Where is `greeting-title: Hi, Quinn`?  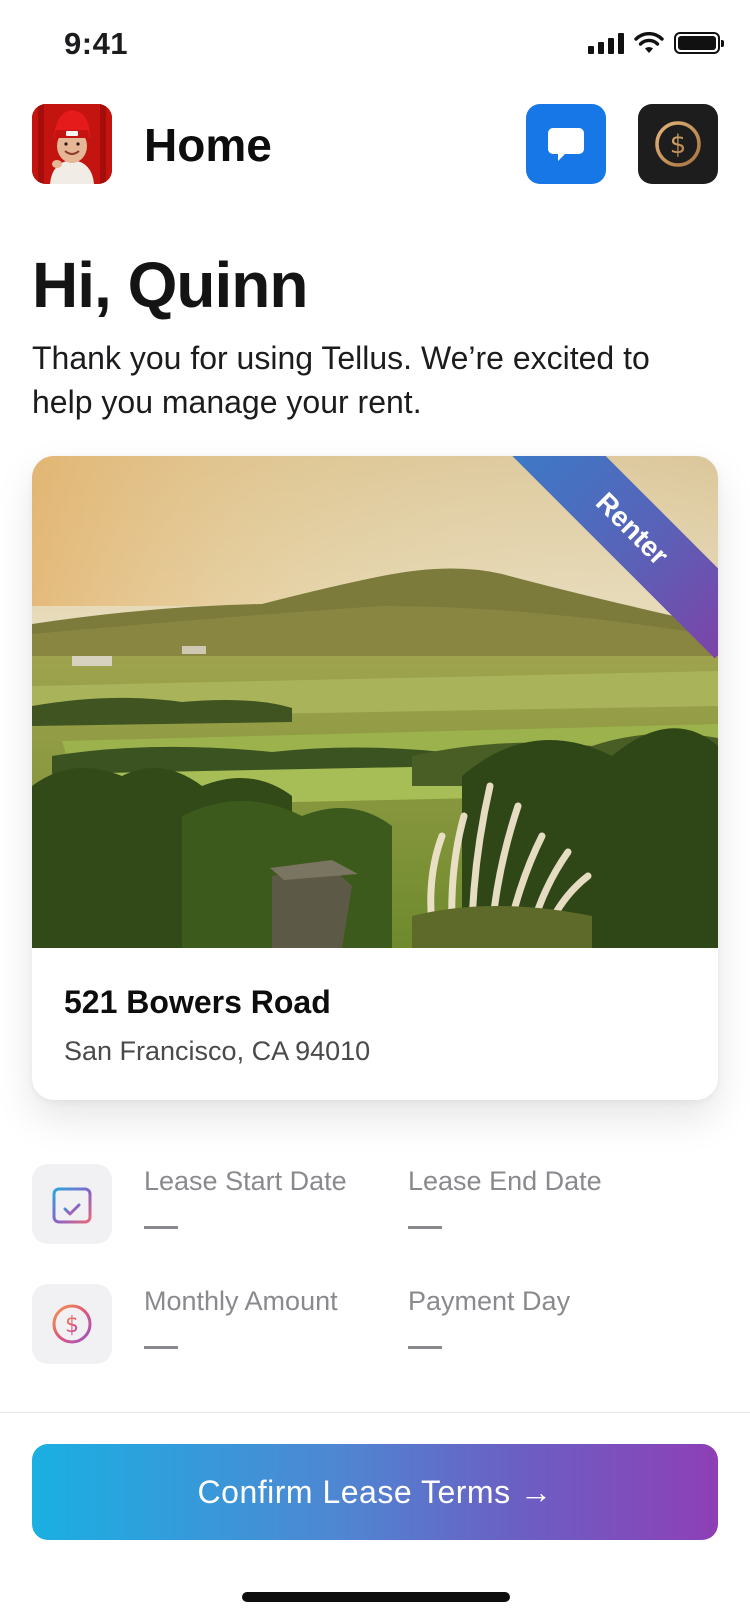 greeting-title: Hi, Quinn is located at coordinates (170, 285).